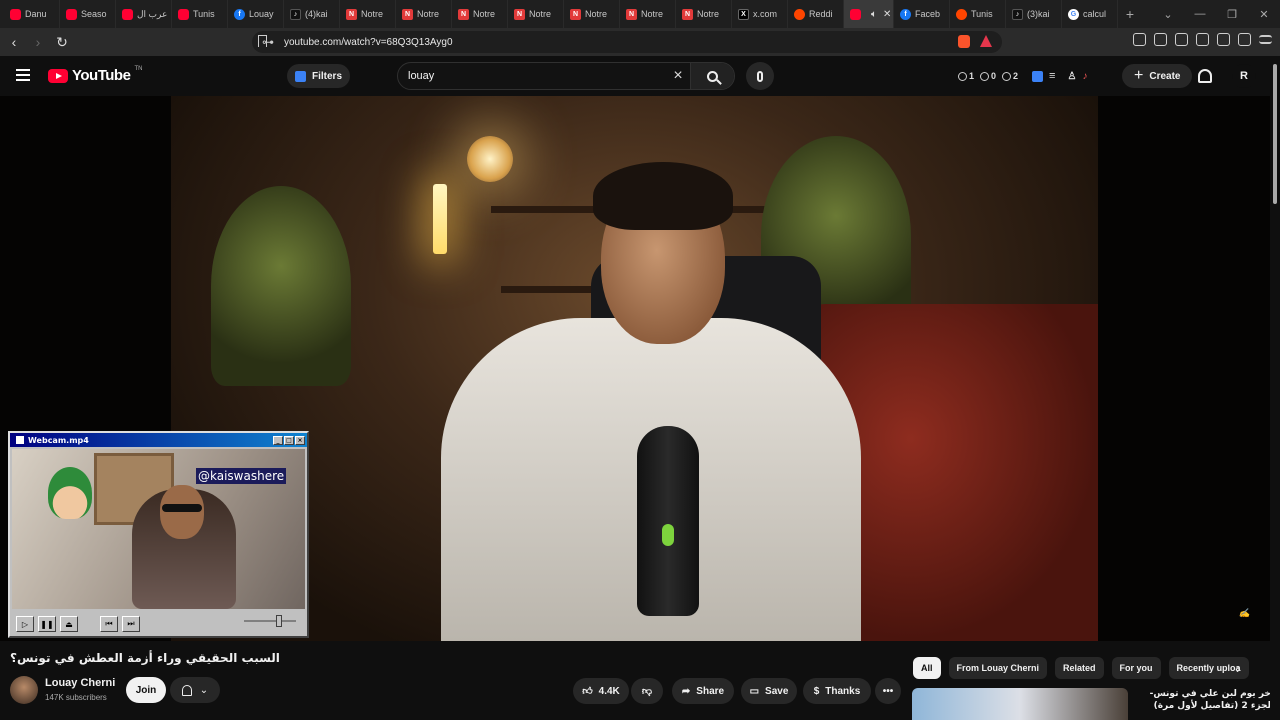  What do you see at coordinates (69, 624) in the screenshot?
I see `eject-icon: ⏏` at bounding box center [69, 624].